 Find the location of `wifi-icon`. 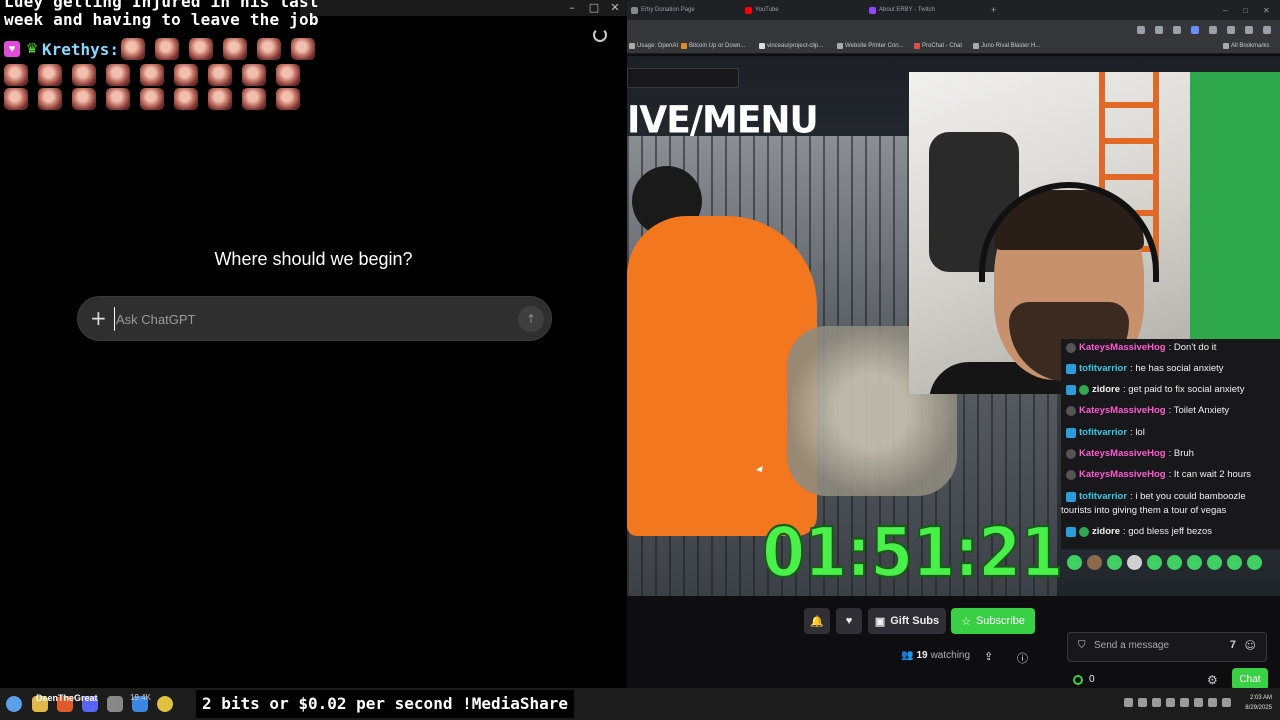

wifi-icon is located at coordinates (1212, 702).